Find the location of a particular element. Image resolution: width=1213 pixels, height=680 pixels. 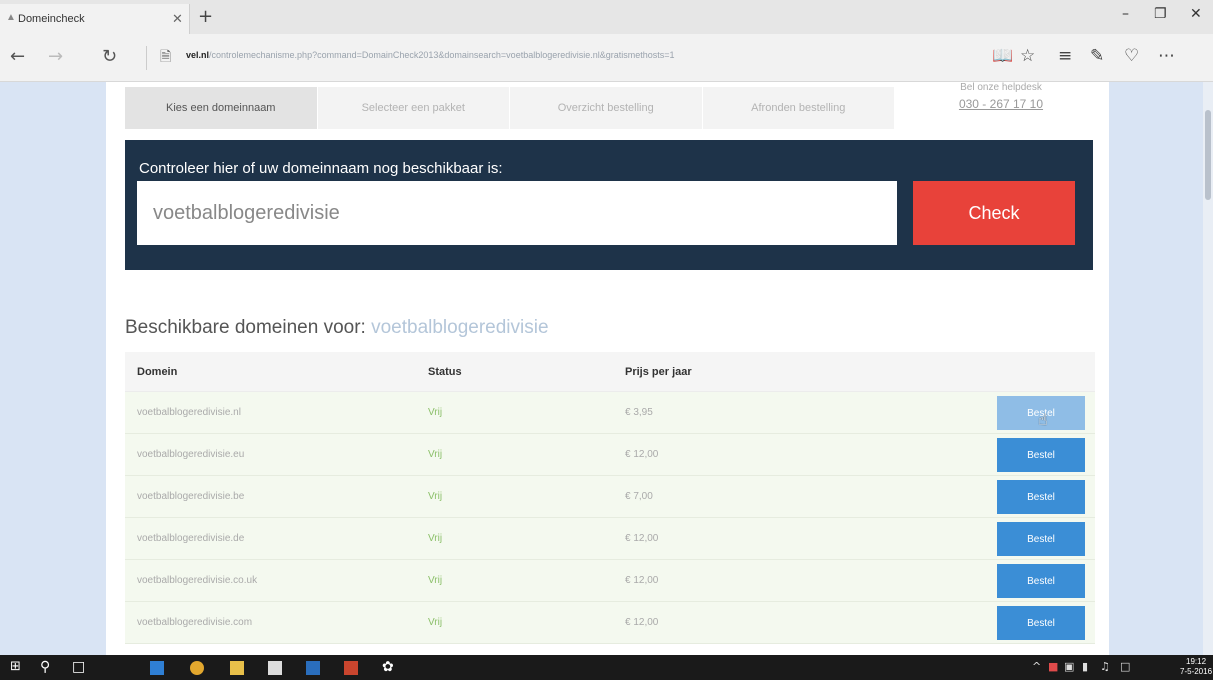

results-title-text: Beschikbare domeinen voor: is located at coordinates (245, 327).